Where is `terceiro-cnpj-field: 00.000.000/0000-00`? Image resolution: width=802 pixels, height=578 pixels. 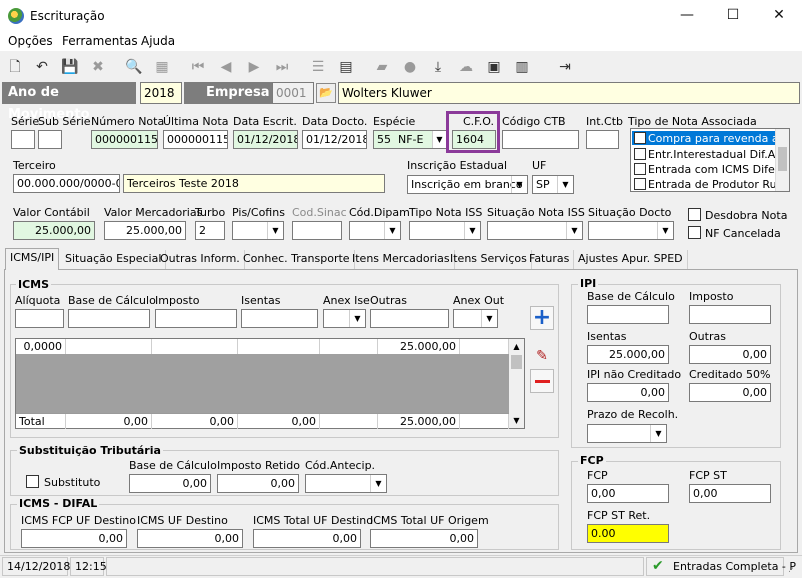 terceiro-cnpj-field: 00.000.000/0000-00 is located at coordinates (66, 183).